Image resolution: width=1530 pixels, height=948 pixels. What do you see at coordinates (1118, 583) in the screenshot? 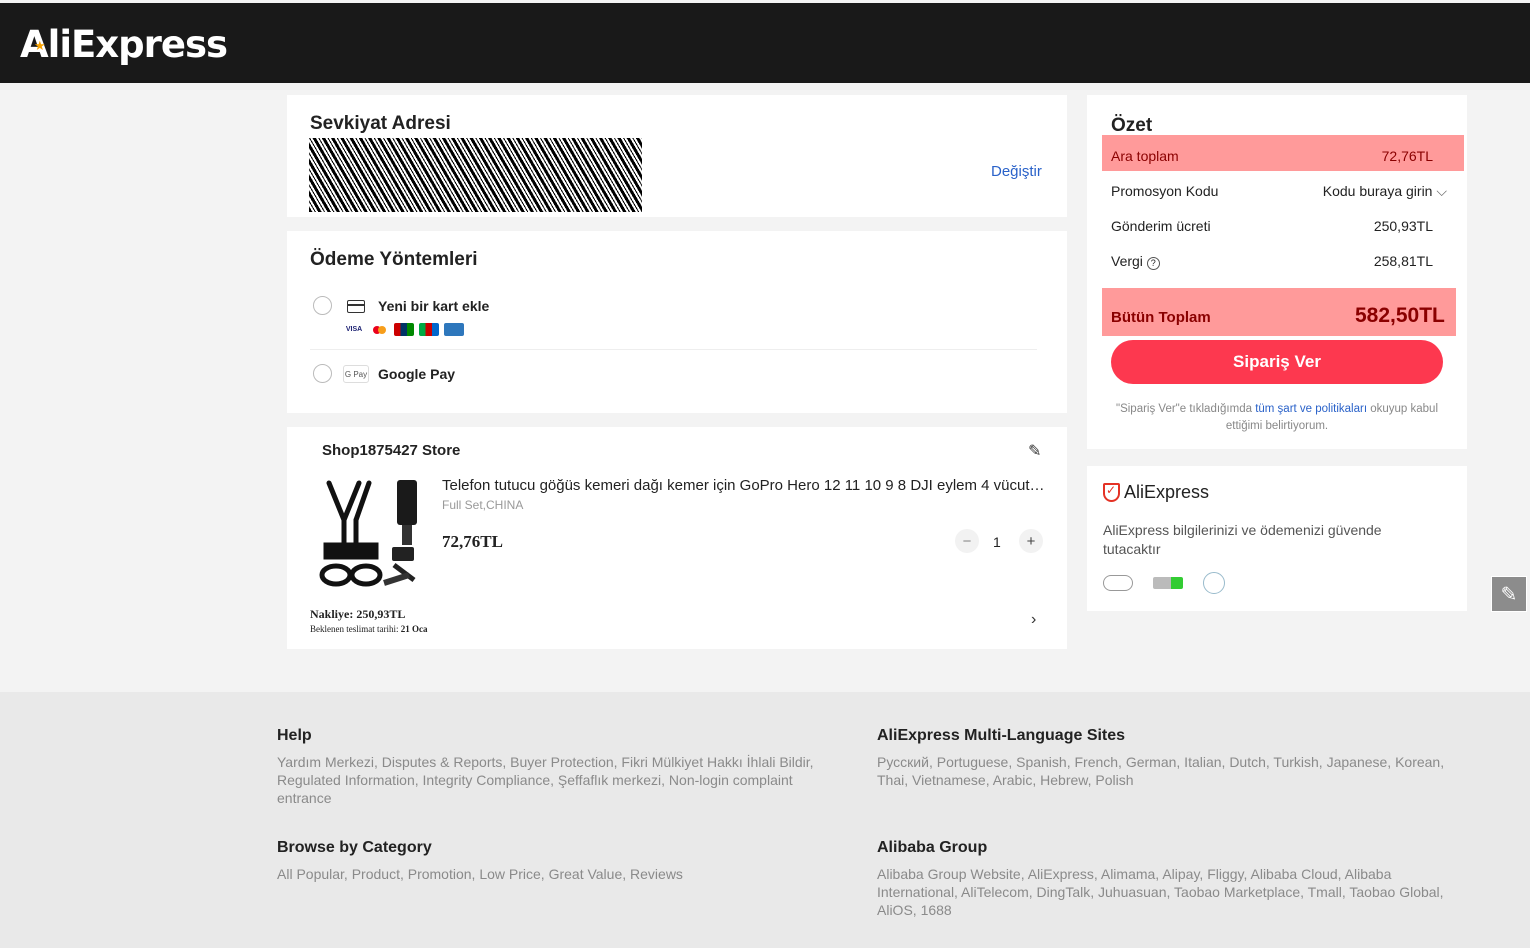
I see `pci-badge-icon` at bounding box center [1118, 583].